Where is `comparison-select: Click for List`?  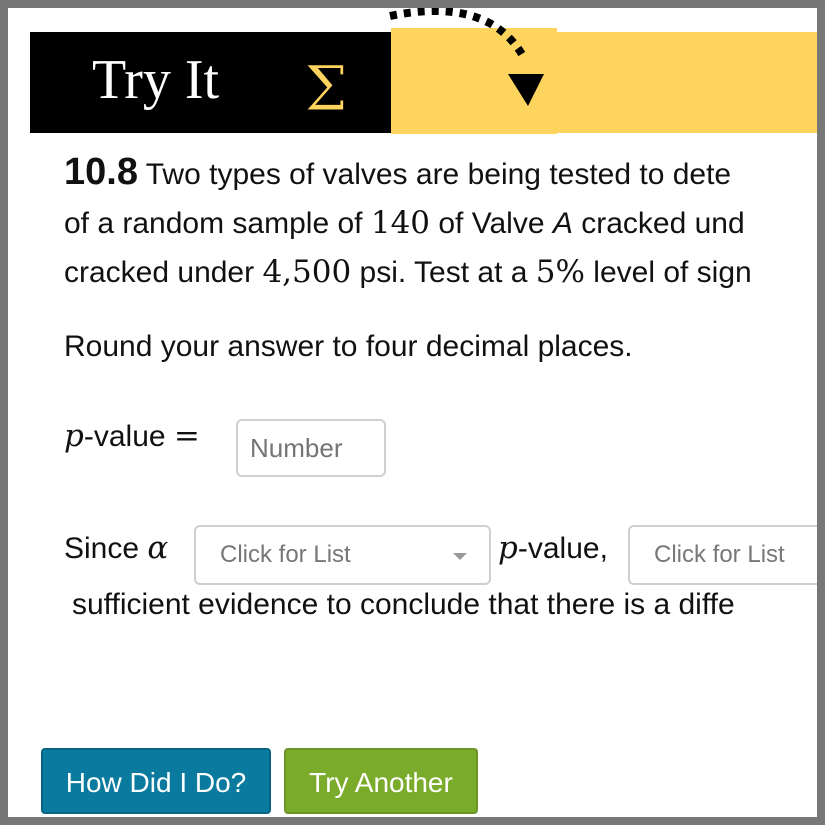 comparison-select: Click for List is located at coordinates (342, 555).